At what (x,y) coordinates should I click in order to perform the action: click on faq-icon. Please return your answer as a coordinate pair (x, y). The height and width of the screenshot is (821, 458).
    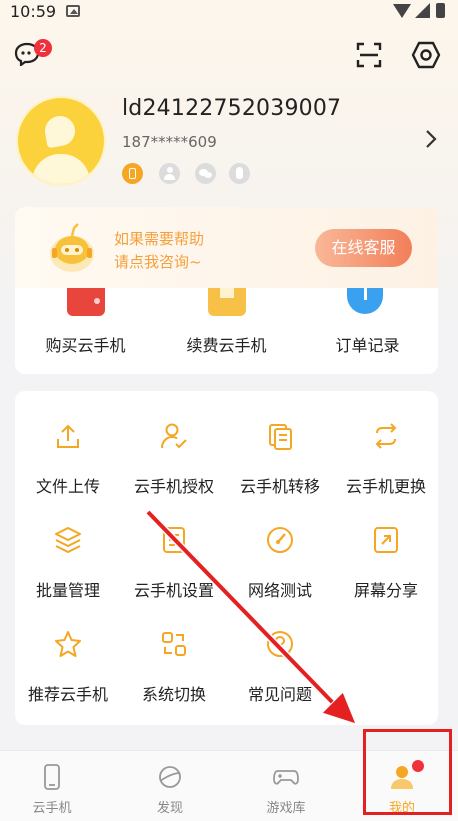
    Looking at the image, I should click on (280, 644).